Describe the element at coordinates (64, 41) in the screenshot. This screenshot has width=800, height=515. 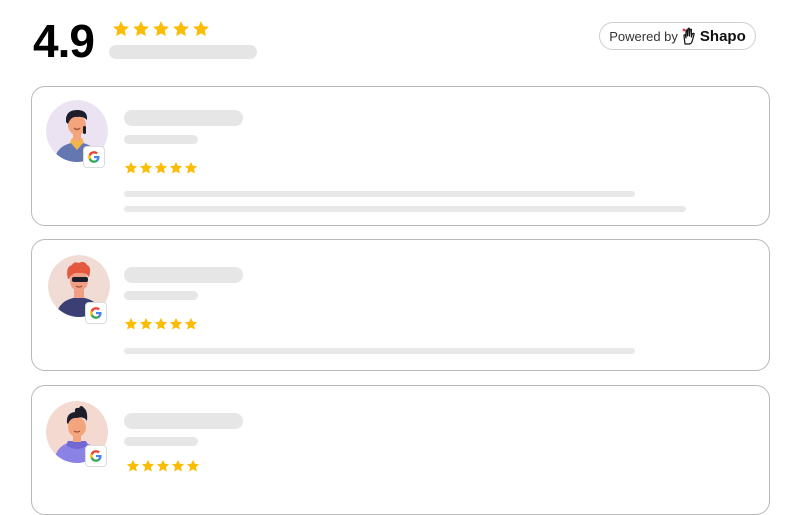
I see `overall-rating: 4.9` at that location.